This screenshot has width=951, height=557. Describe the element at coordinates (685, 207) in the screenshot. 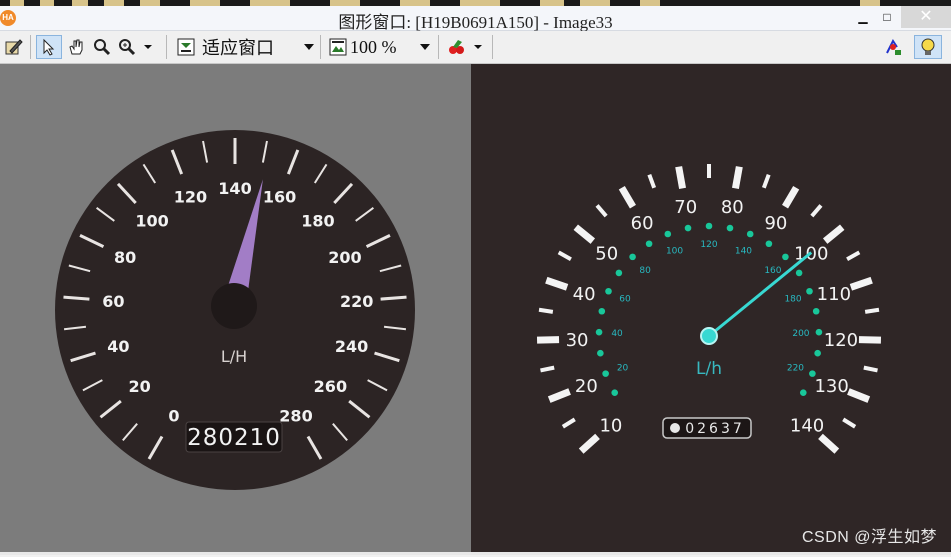

I see `gauge-right-scale-label: 70` at that location.